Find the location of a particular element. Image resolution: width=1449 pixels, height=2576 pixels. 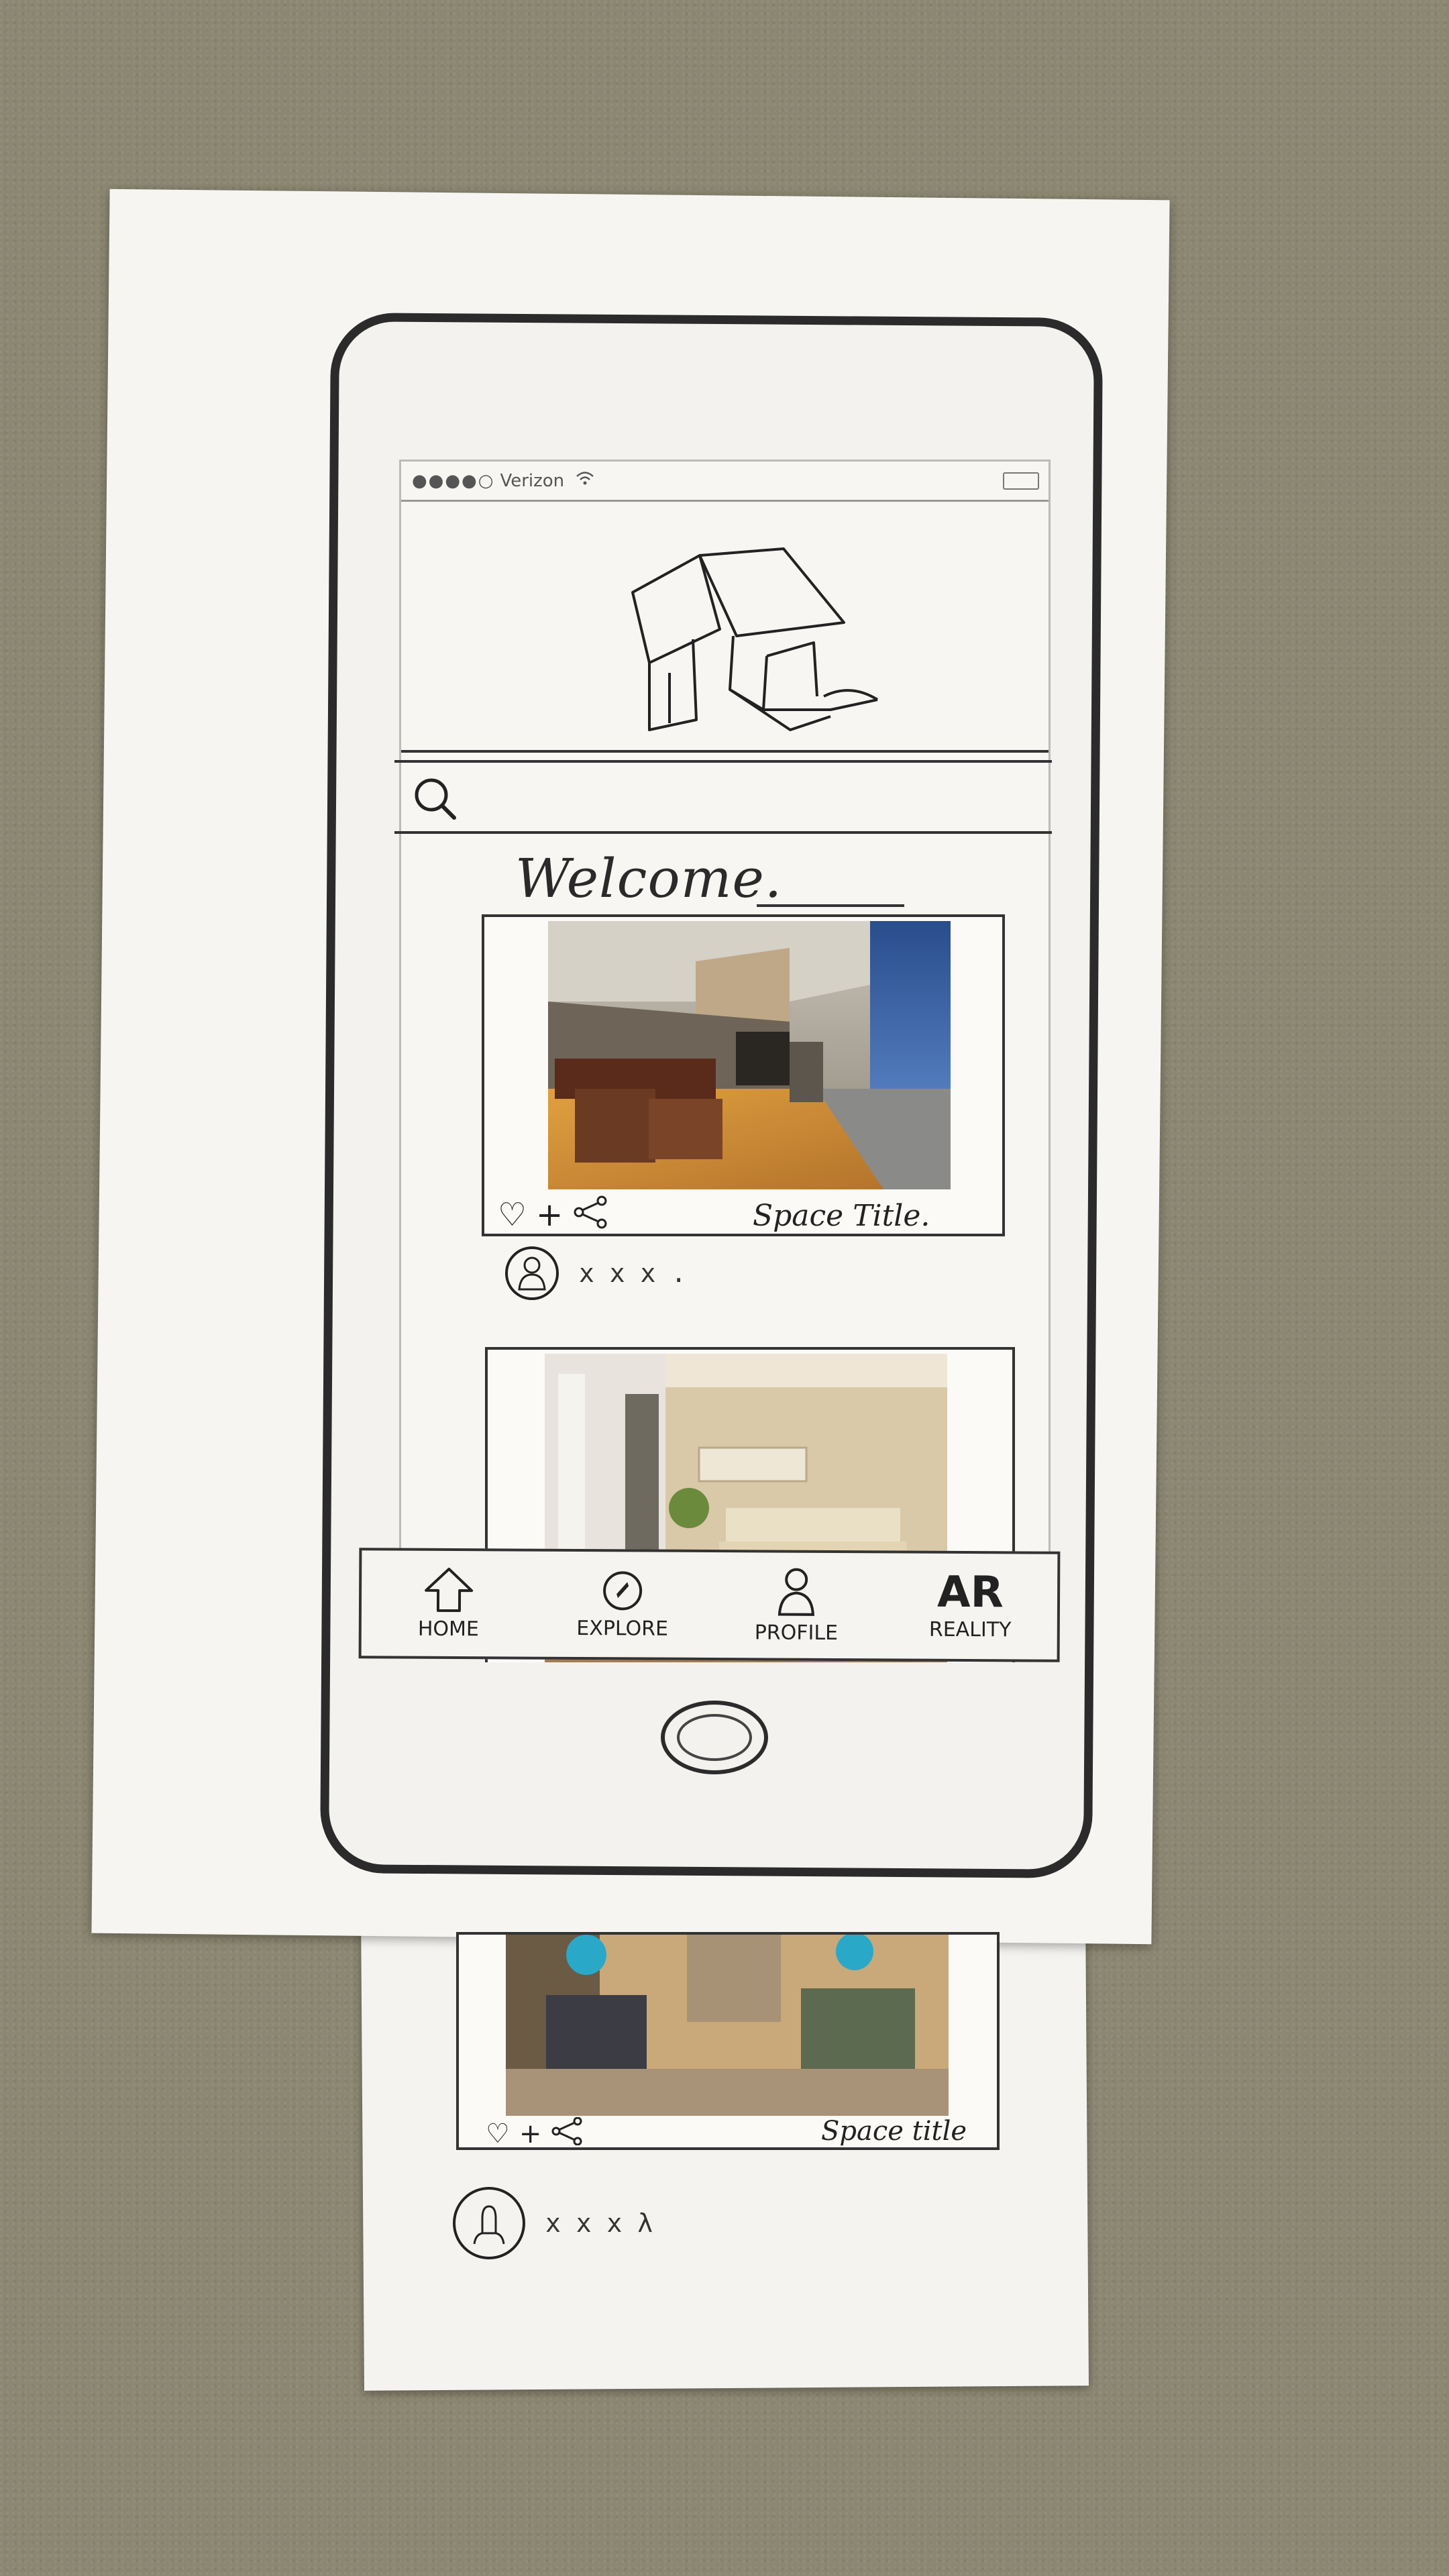

tab-label: REALITY is located at coordinates (970, 1629).